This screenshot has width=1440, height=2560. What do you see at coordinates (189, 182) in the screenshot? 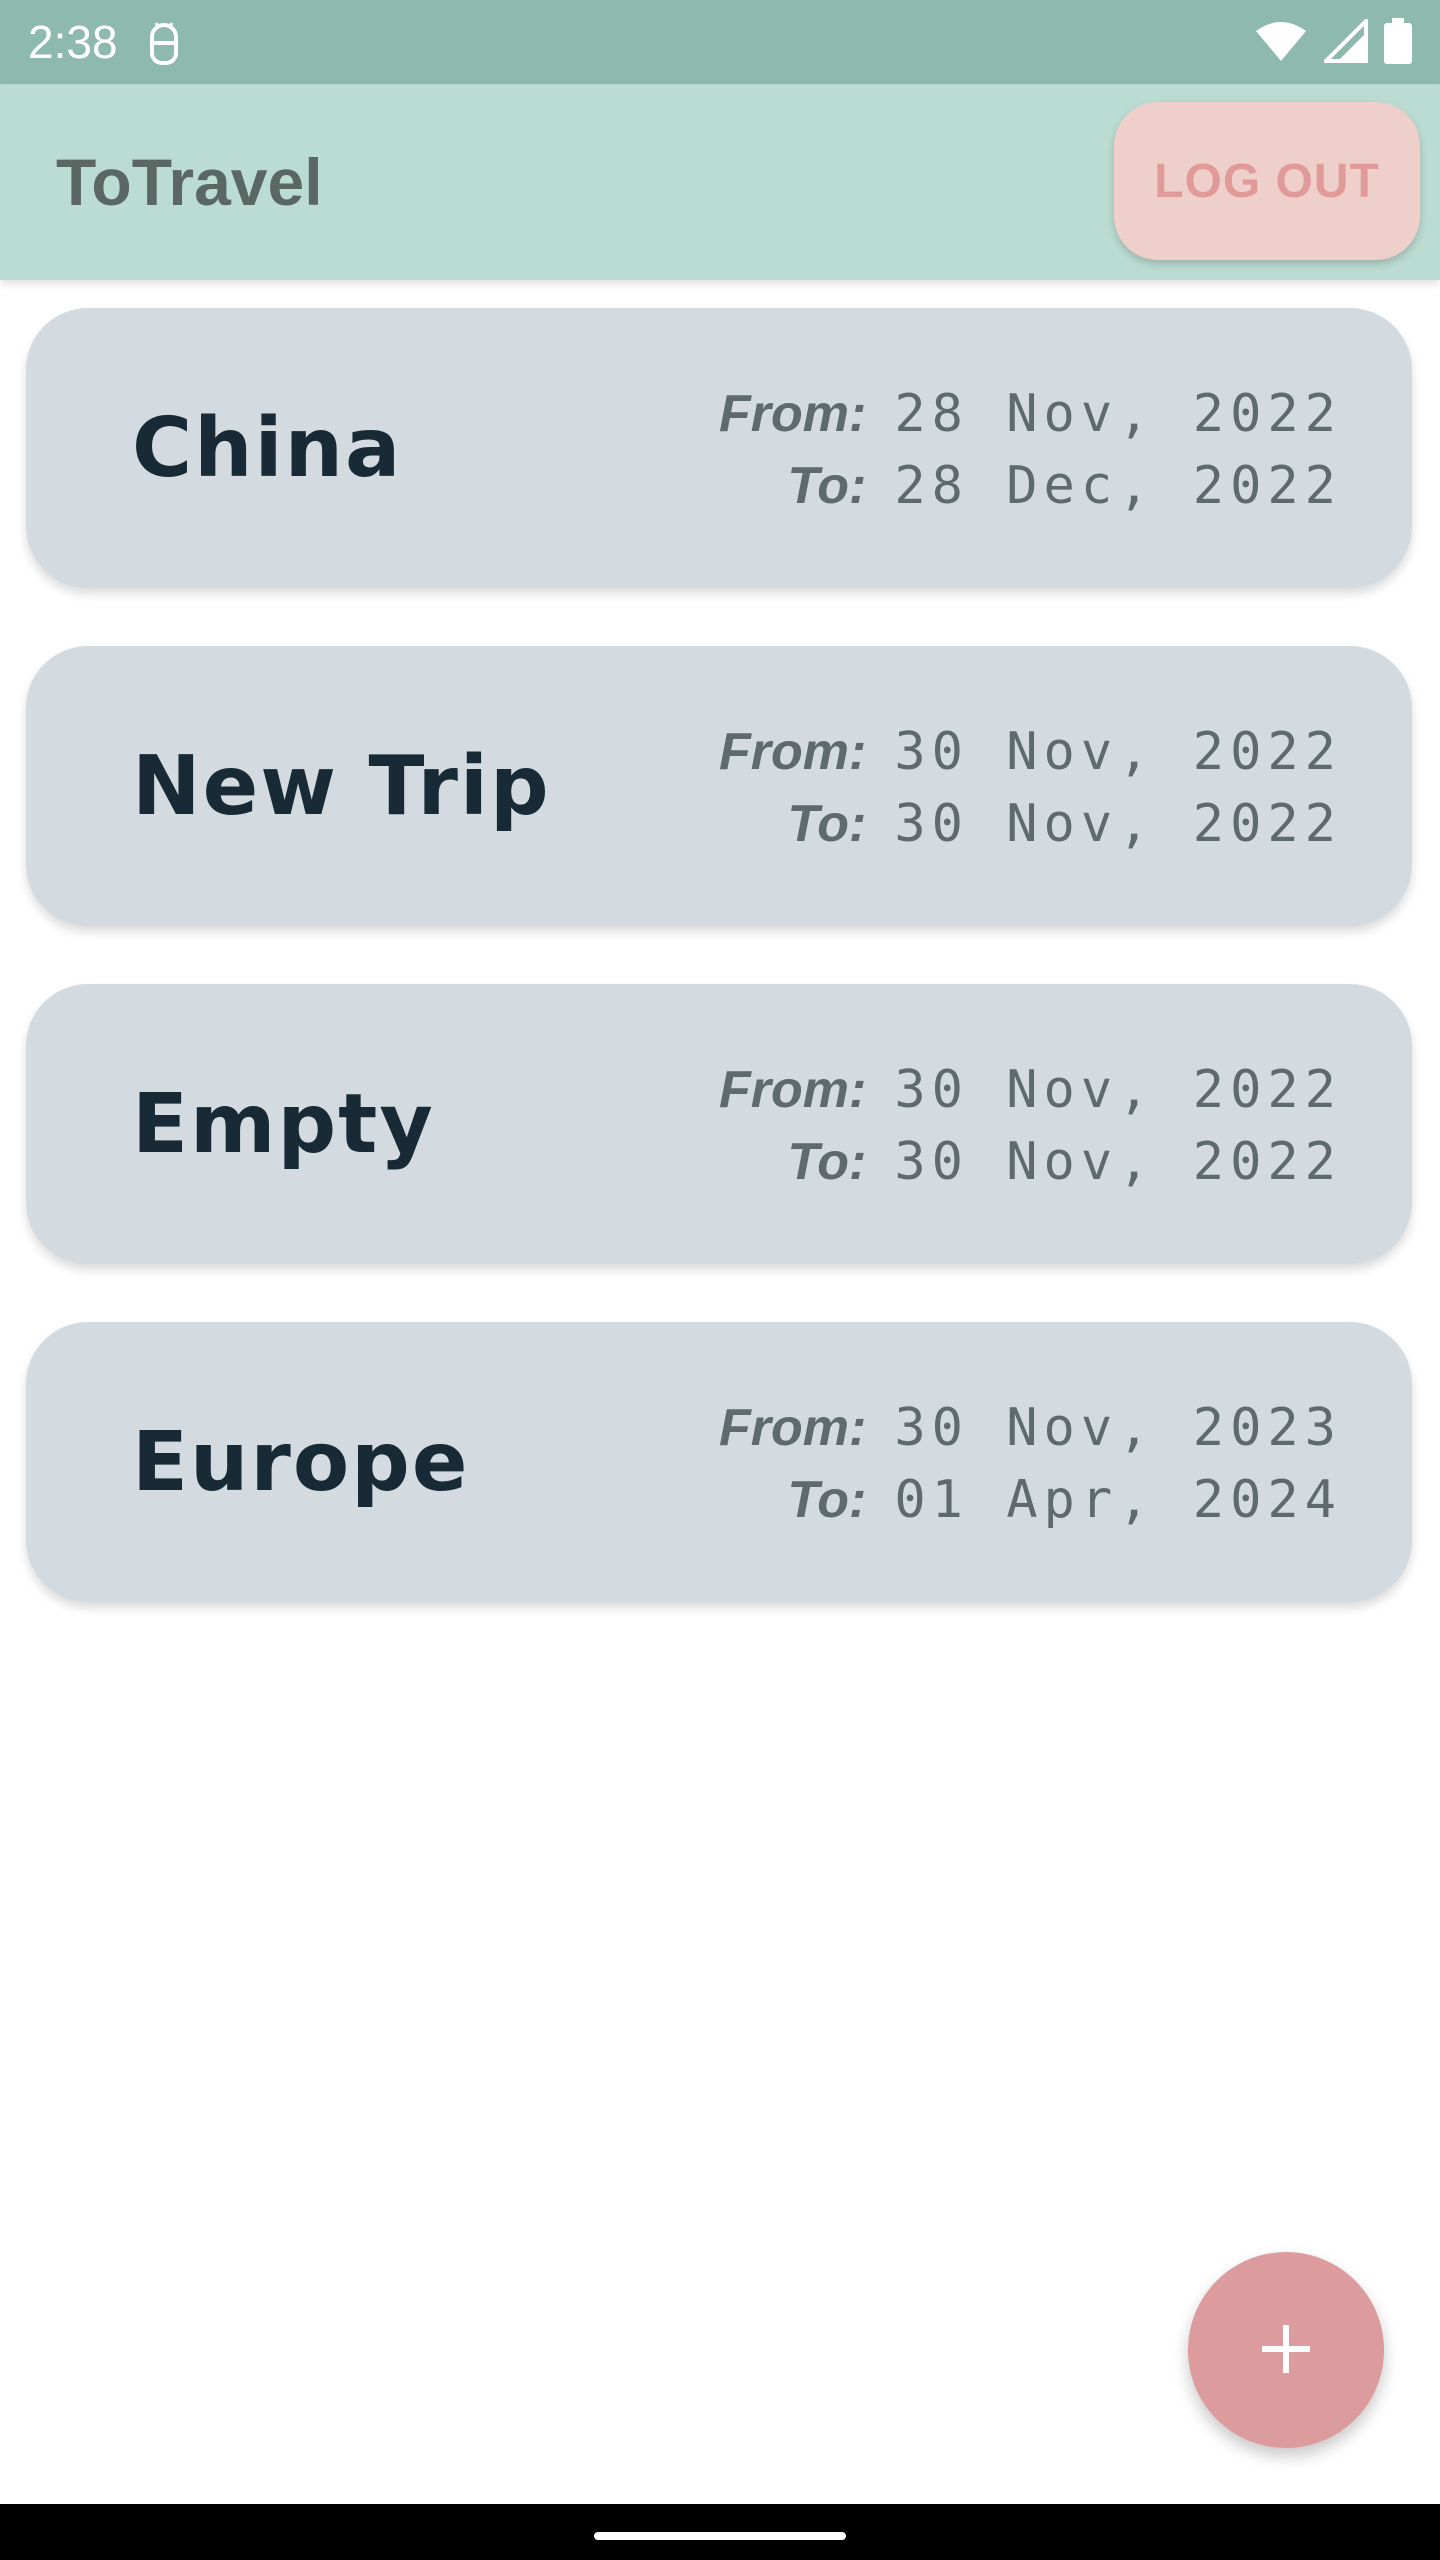
I see `app-title: ToTravel` at bounding box center [189, 182].